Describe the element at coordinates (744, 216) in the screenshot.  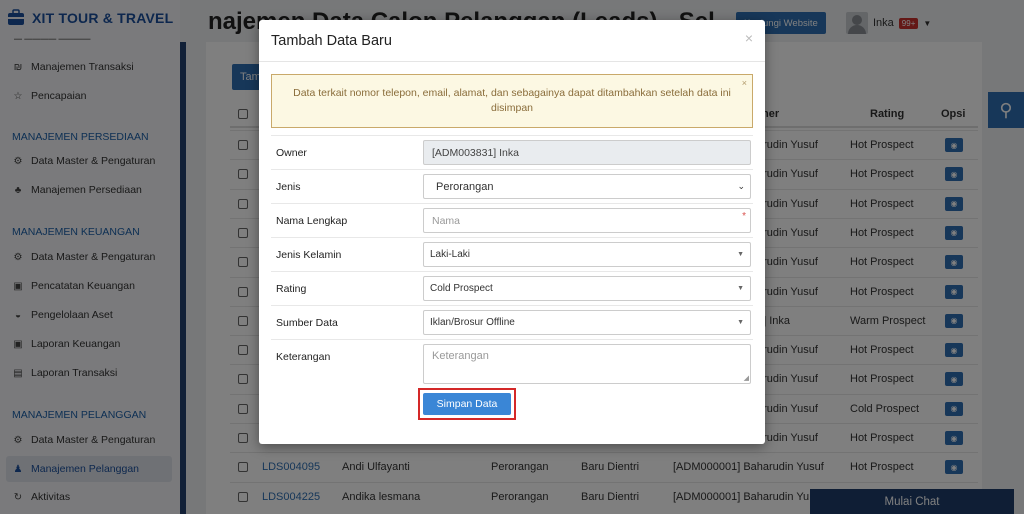
I see `required-asterisk: *` at that location.